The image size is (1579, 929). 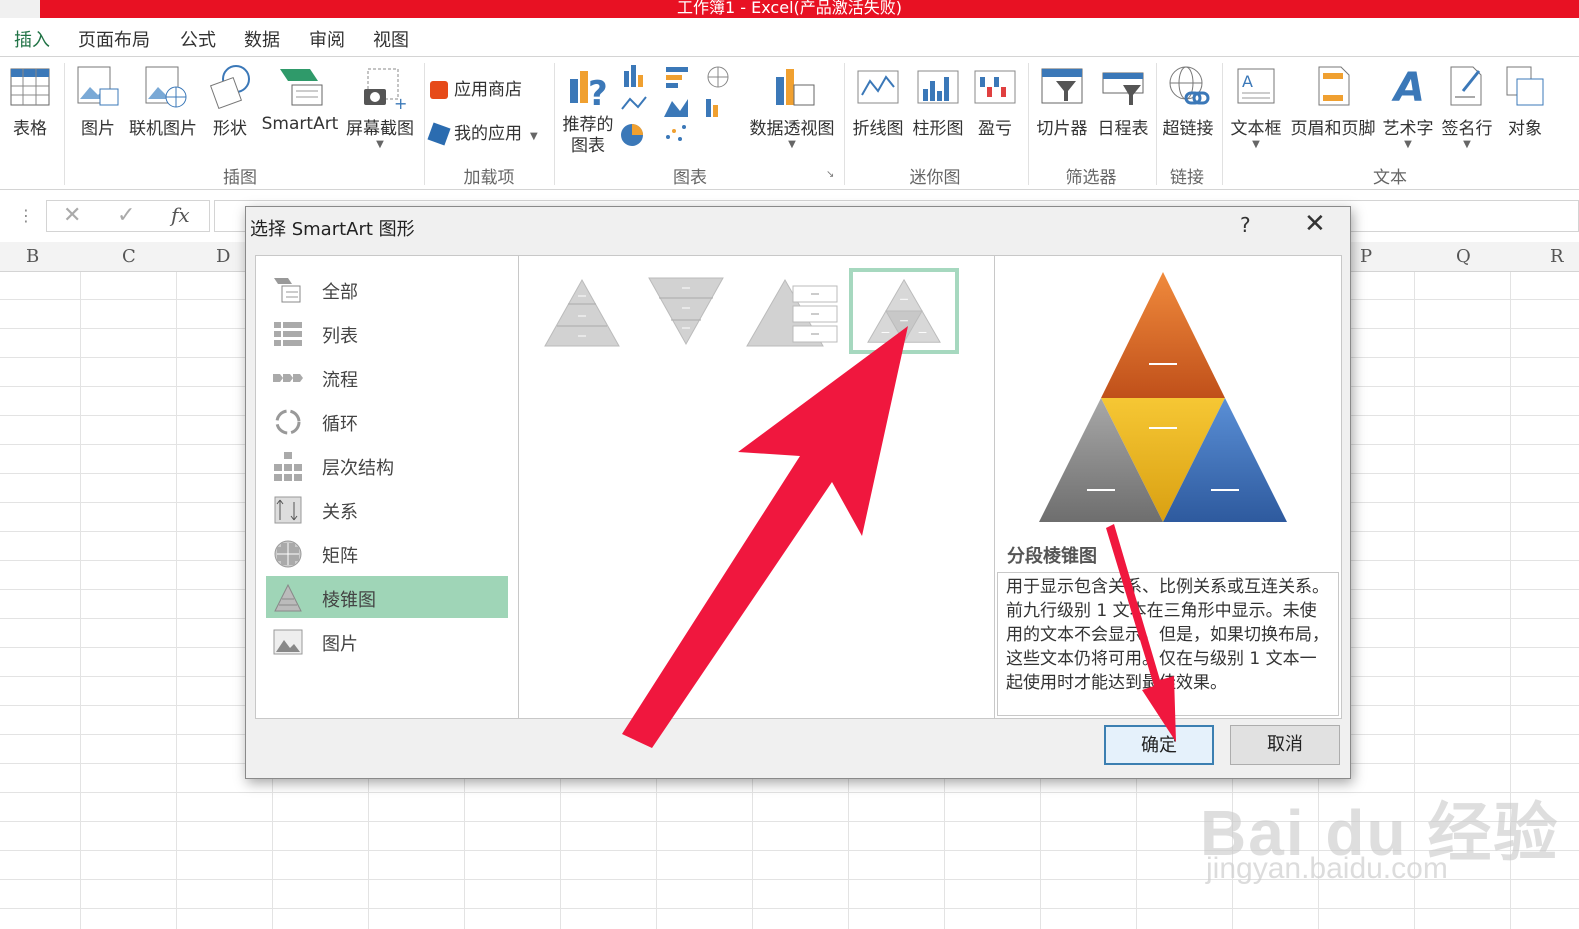 What do you see at coordinates (340, 292) in the screenshot?
I see `category-label: 全部` at bounding box center [340, 292].